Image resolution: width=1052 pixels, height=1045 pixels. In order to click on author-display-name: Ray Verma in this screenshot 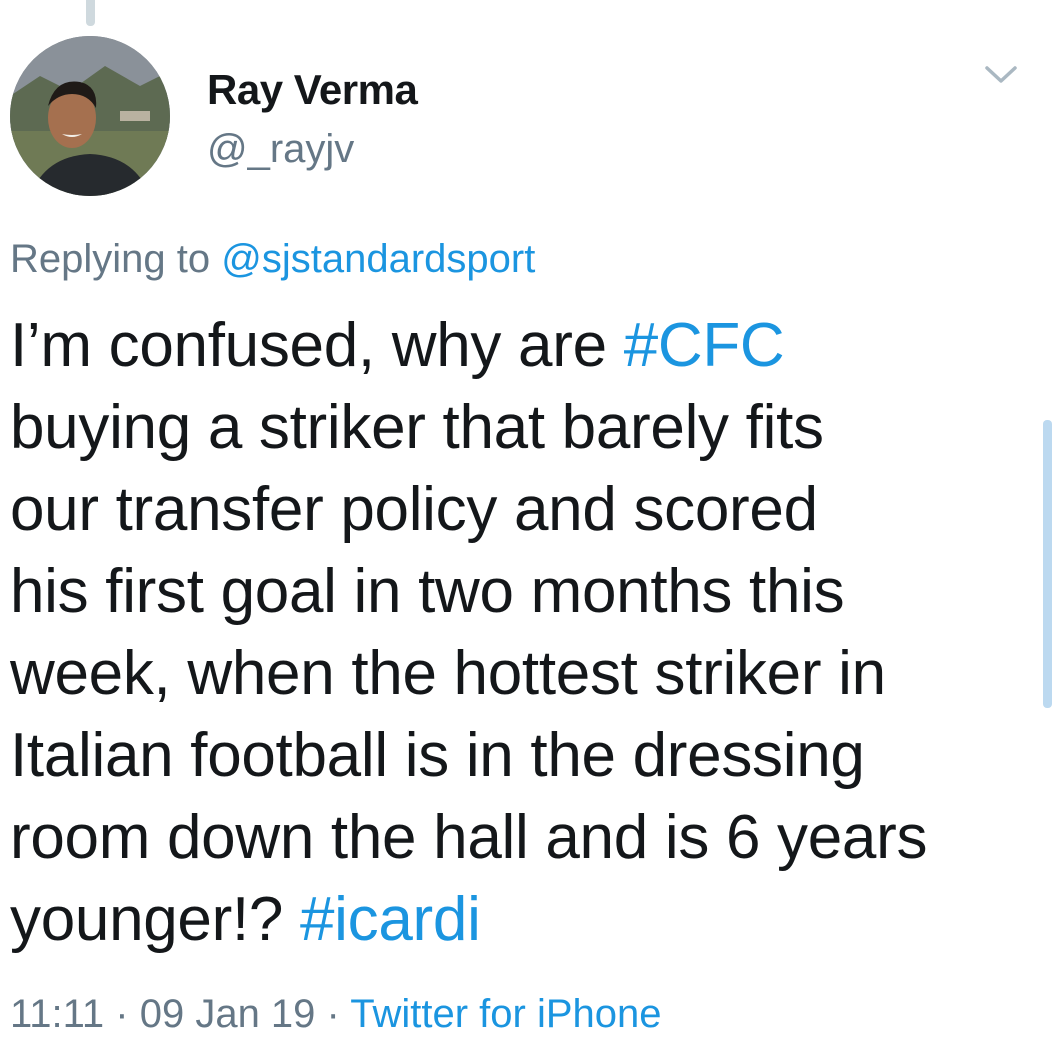, I will do `click(312, 90)`.